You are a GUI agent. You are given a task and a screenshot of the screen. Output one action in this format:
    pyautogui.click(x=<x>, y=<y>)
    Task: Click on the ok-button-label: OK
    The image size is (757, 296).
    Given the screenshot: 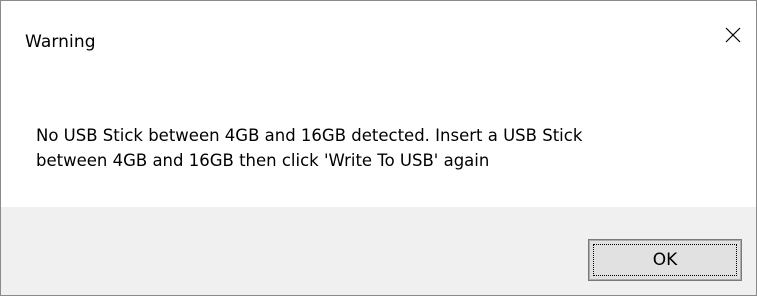 What is the action you would take?
    pyautogui.click(x=665, y=260)
    